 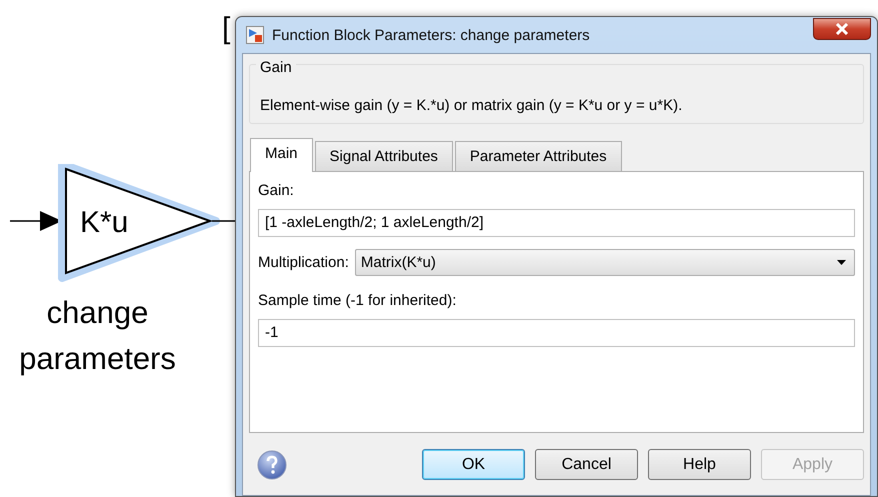 What do you see at coordinates (473, 464) in the screenshot?
I see `dialog-button: OK` at bounding box center [473, 464].